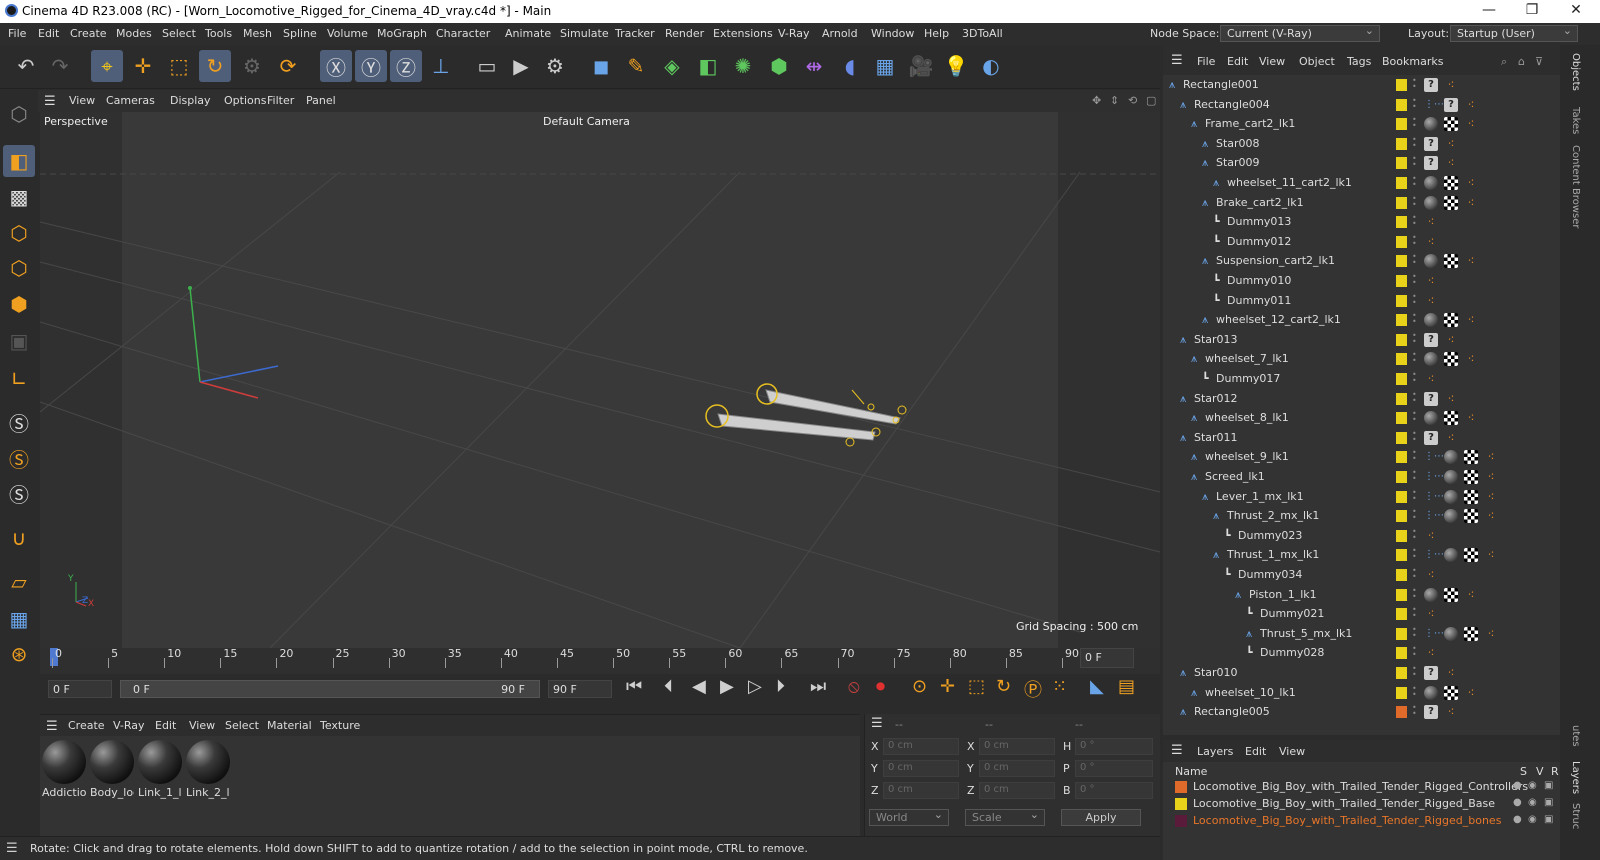 The height and width of the screenshot is (860, 1600). What do you see at coordinates (257, 33) in the screenshot?
I see `menu-mesh: Mesh` at bounding box center [257, 33].